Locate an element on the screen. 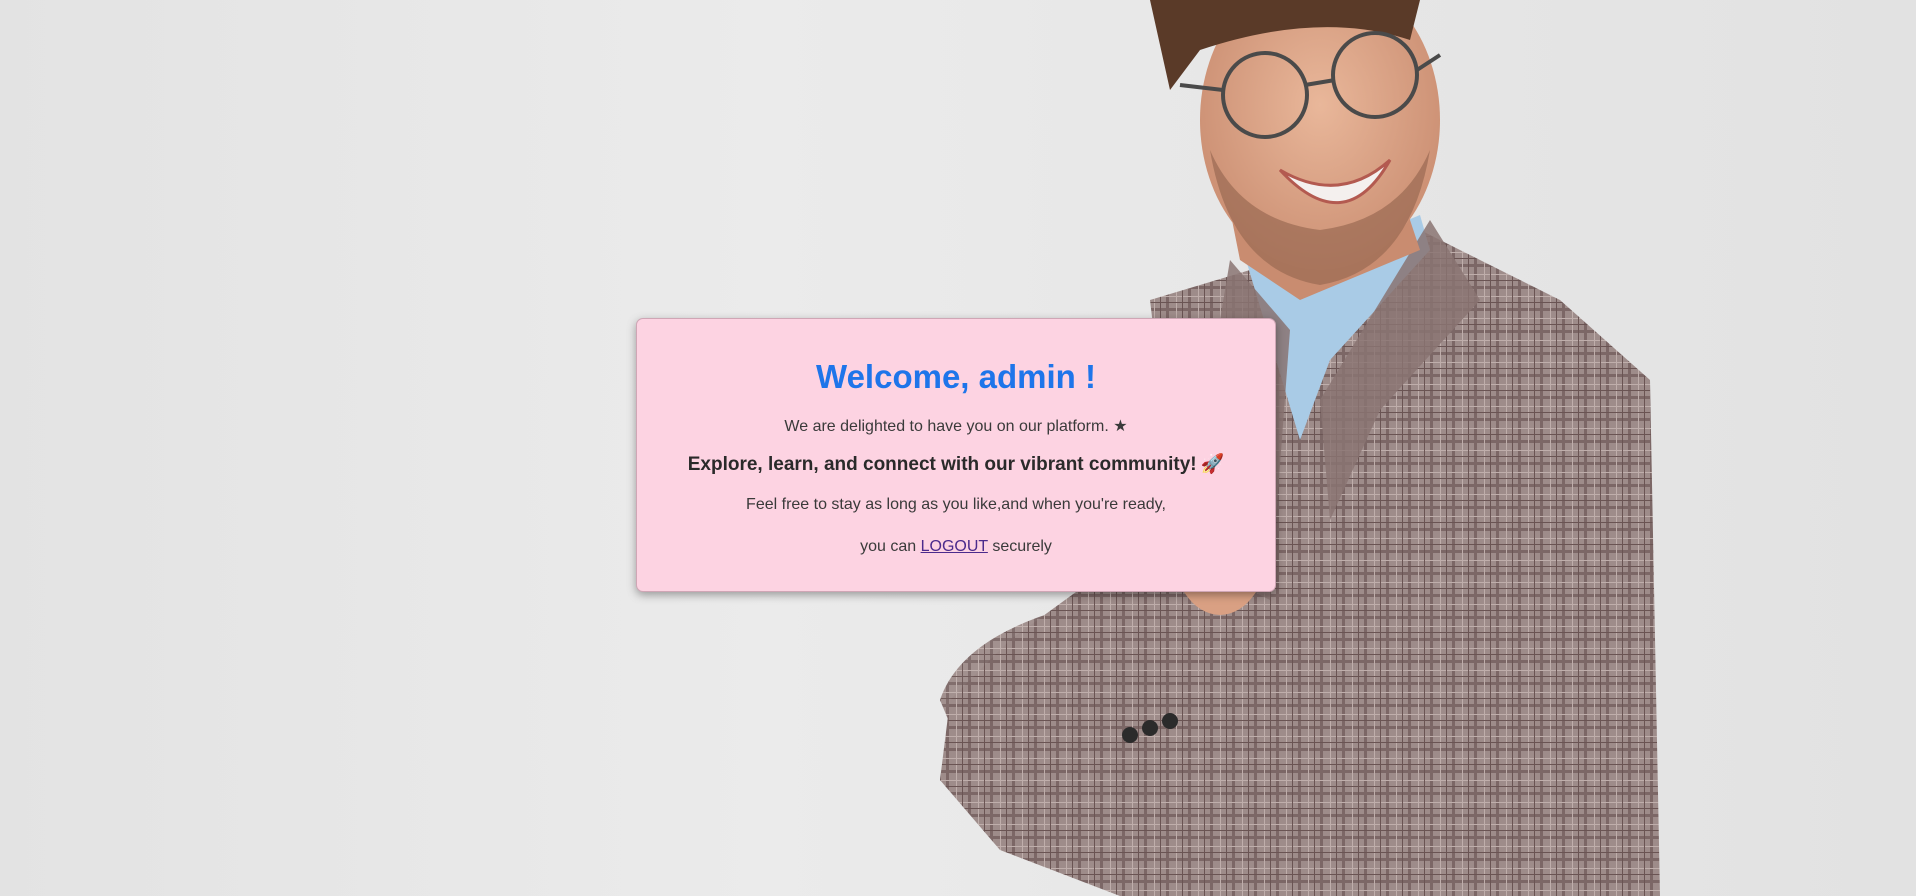 The width and height of the screenshot is (1916, 896). rocket-icon: 🚀 is located at coordinates (1212, 464).